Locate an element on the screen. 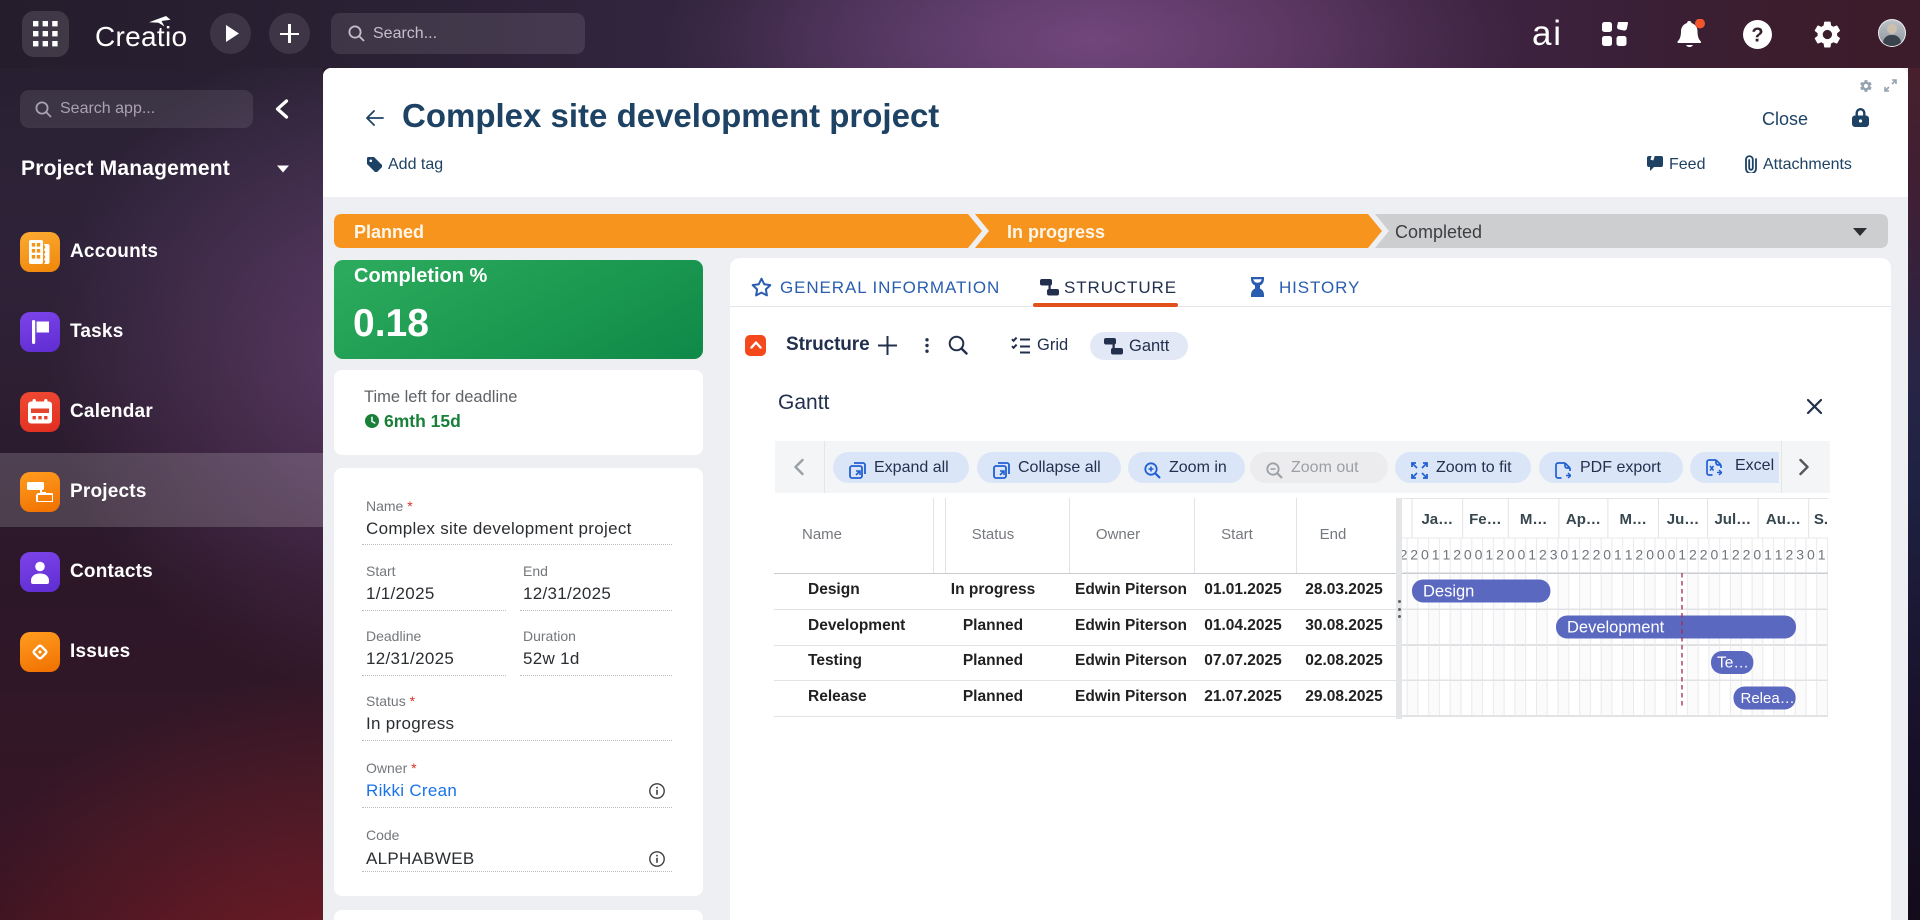  svg-text: S. is located at coordinates (1821, 519).